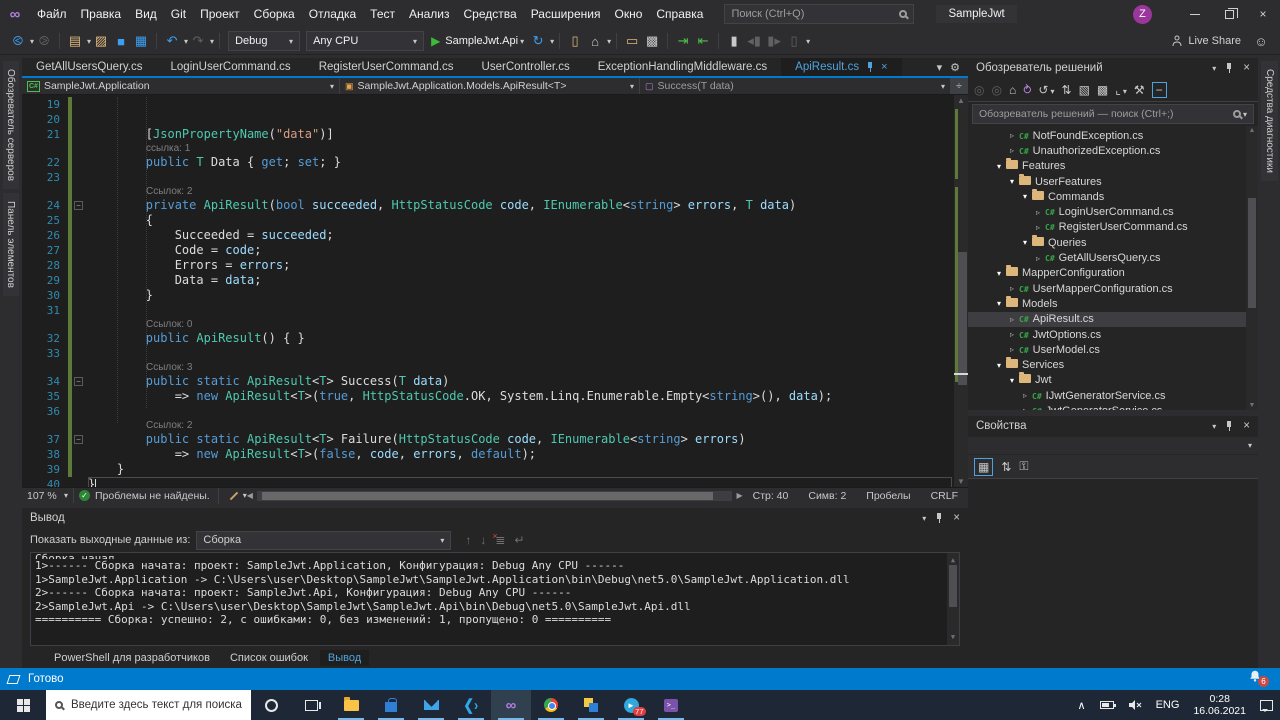  I want to click on cortana-button, so click(271, 705).